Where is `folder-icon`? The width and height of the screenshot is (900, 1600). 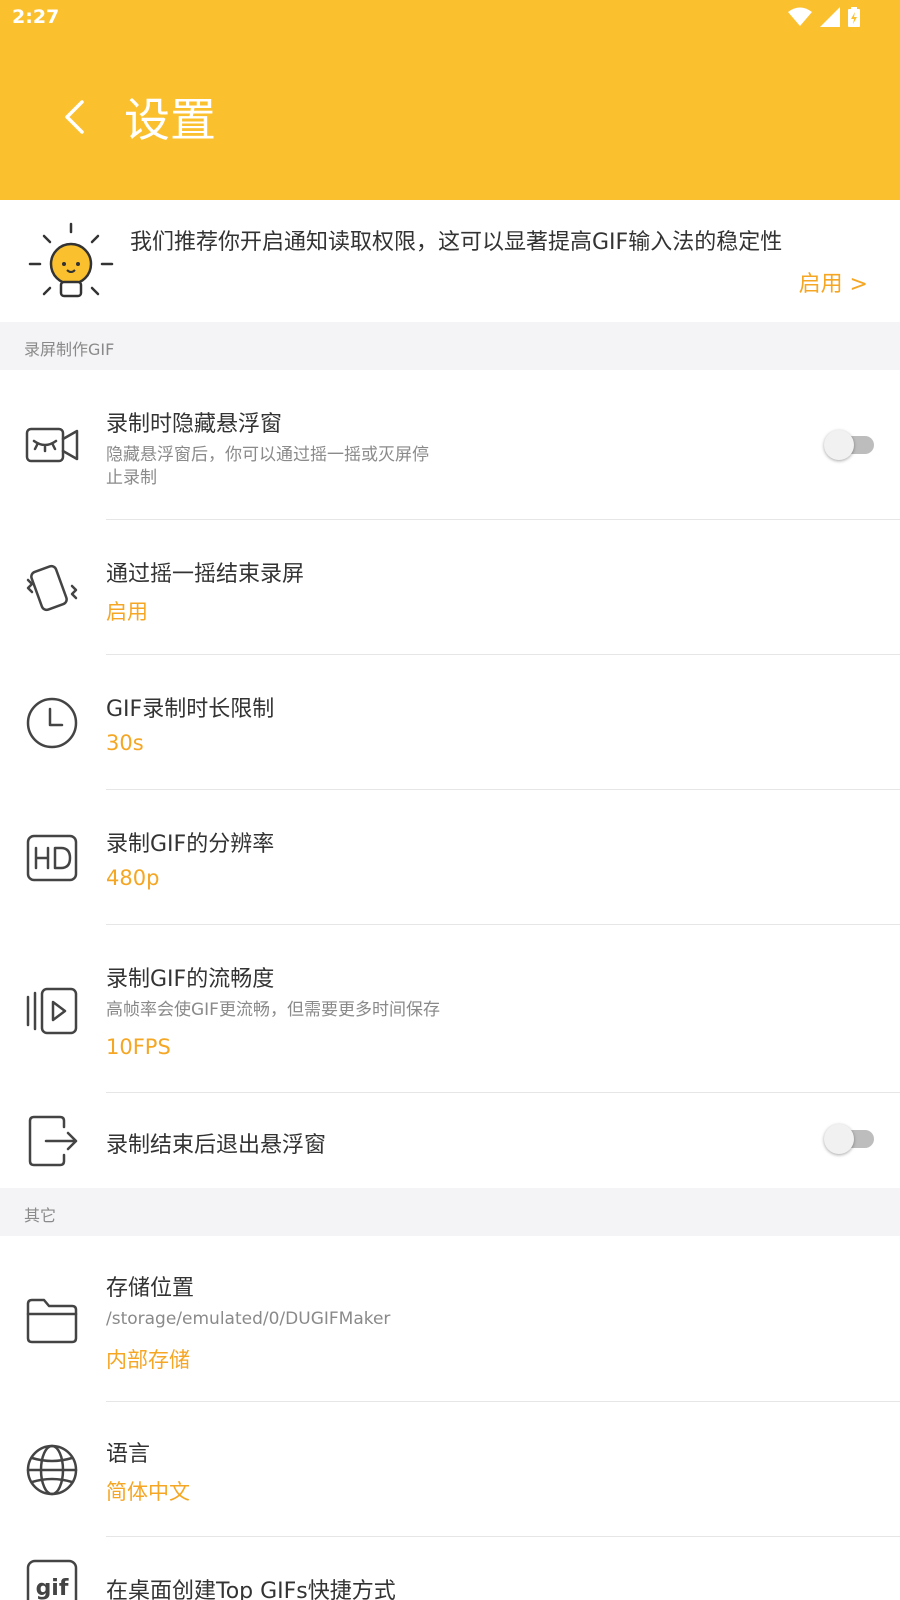 folder-icon is located at coordinates (52, 1321).